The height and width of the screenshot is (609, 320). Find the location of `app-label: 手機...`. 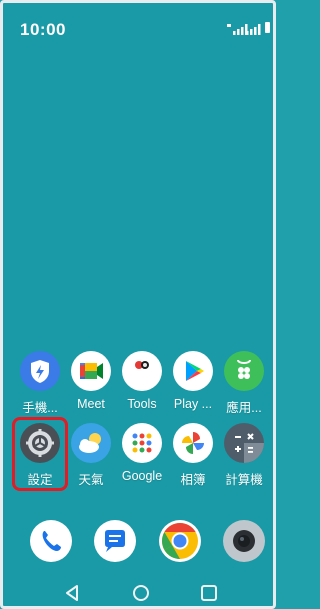

app-label: 手機... is located at coordinates (40, 408).